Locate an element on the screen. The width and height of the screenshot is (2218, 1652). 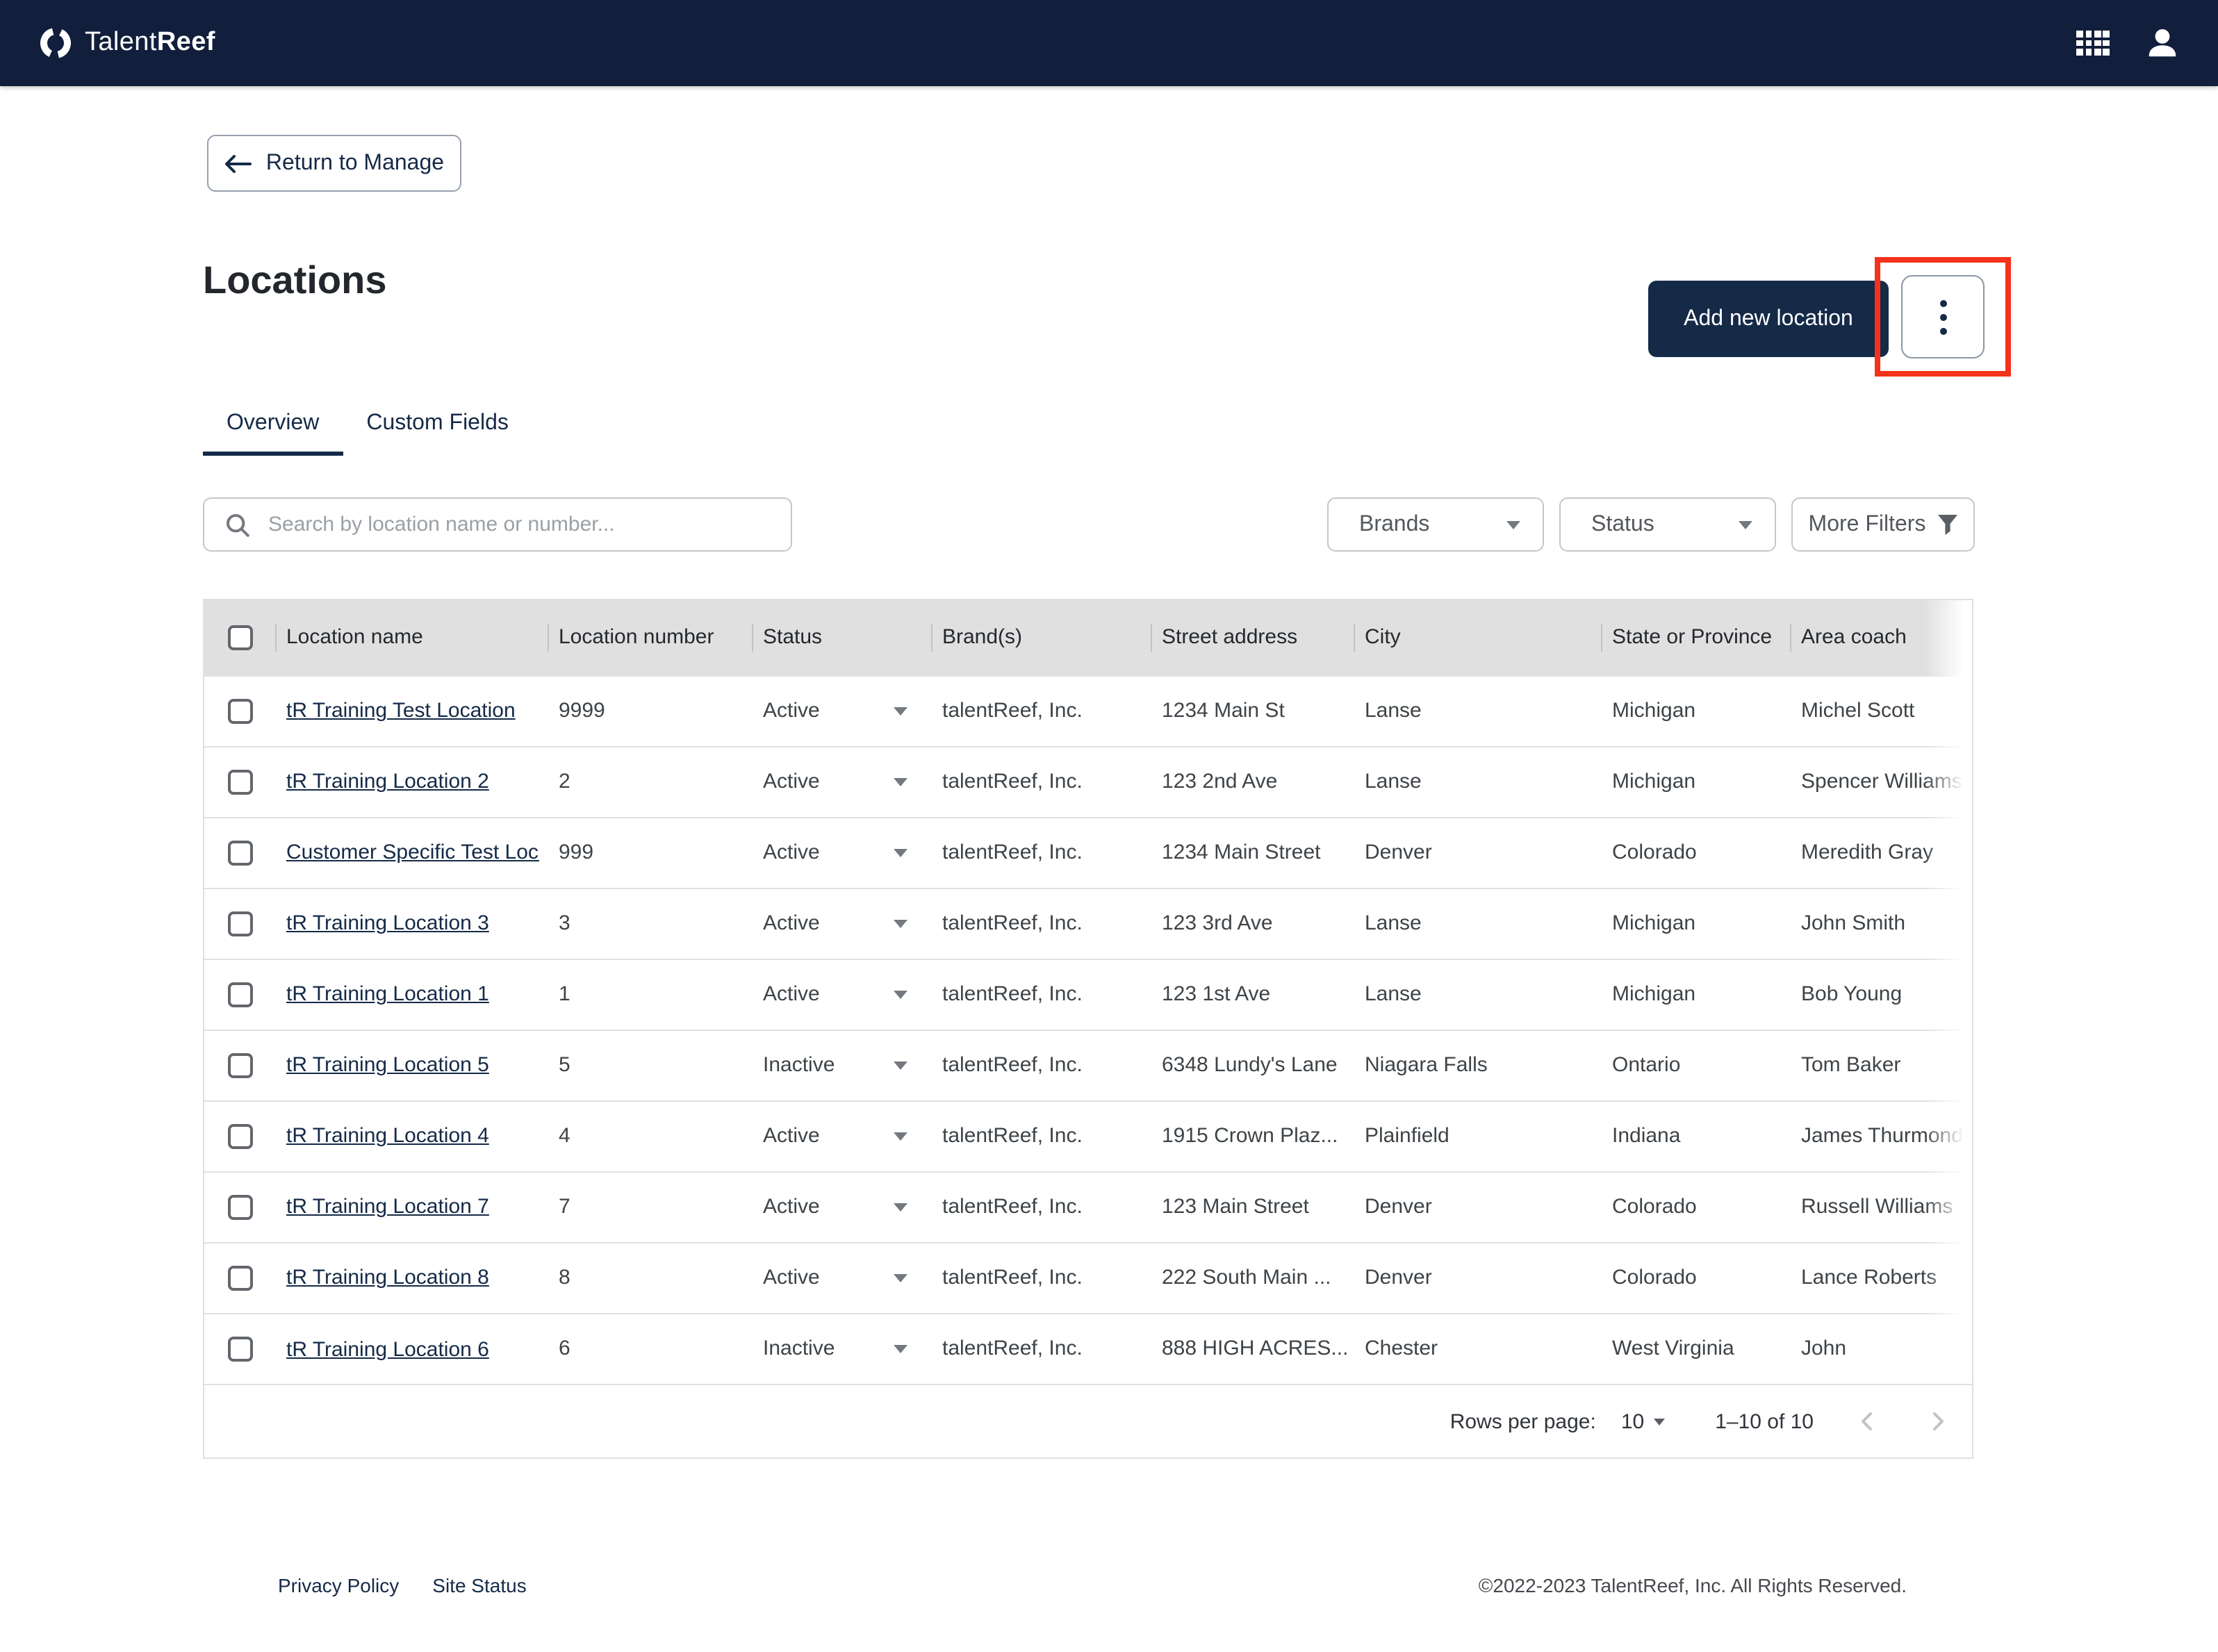
tab-overview: Overview is located at coordinates (273, 428).